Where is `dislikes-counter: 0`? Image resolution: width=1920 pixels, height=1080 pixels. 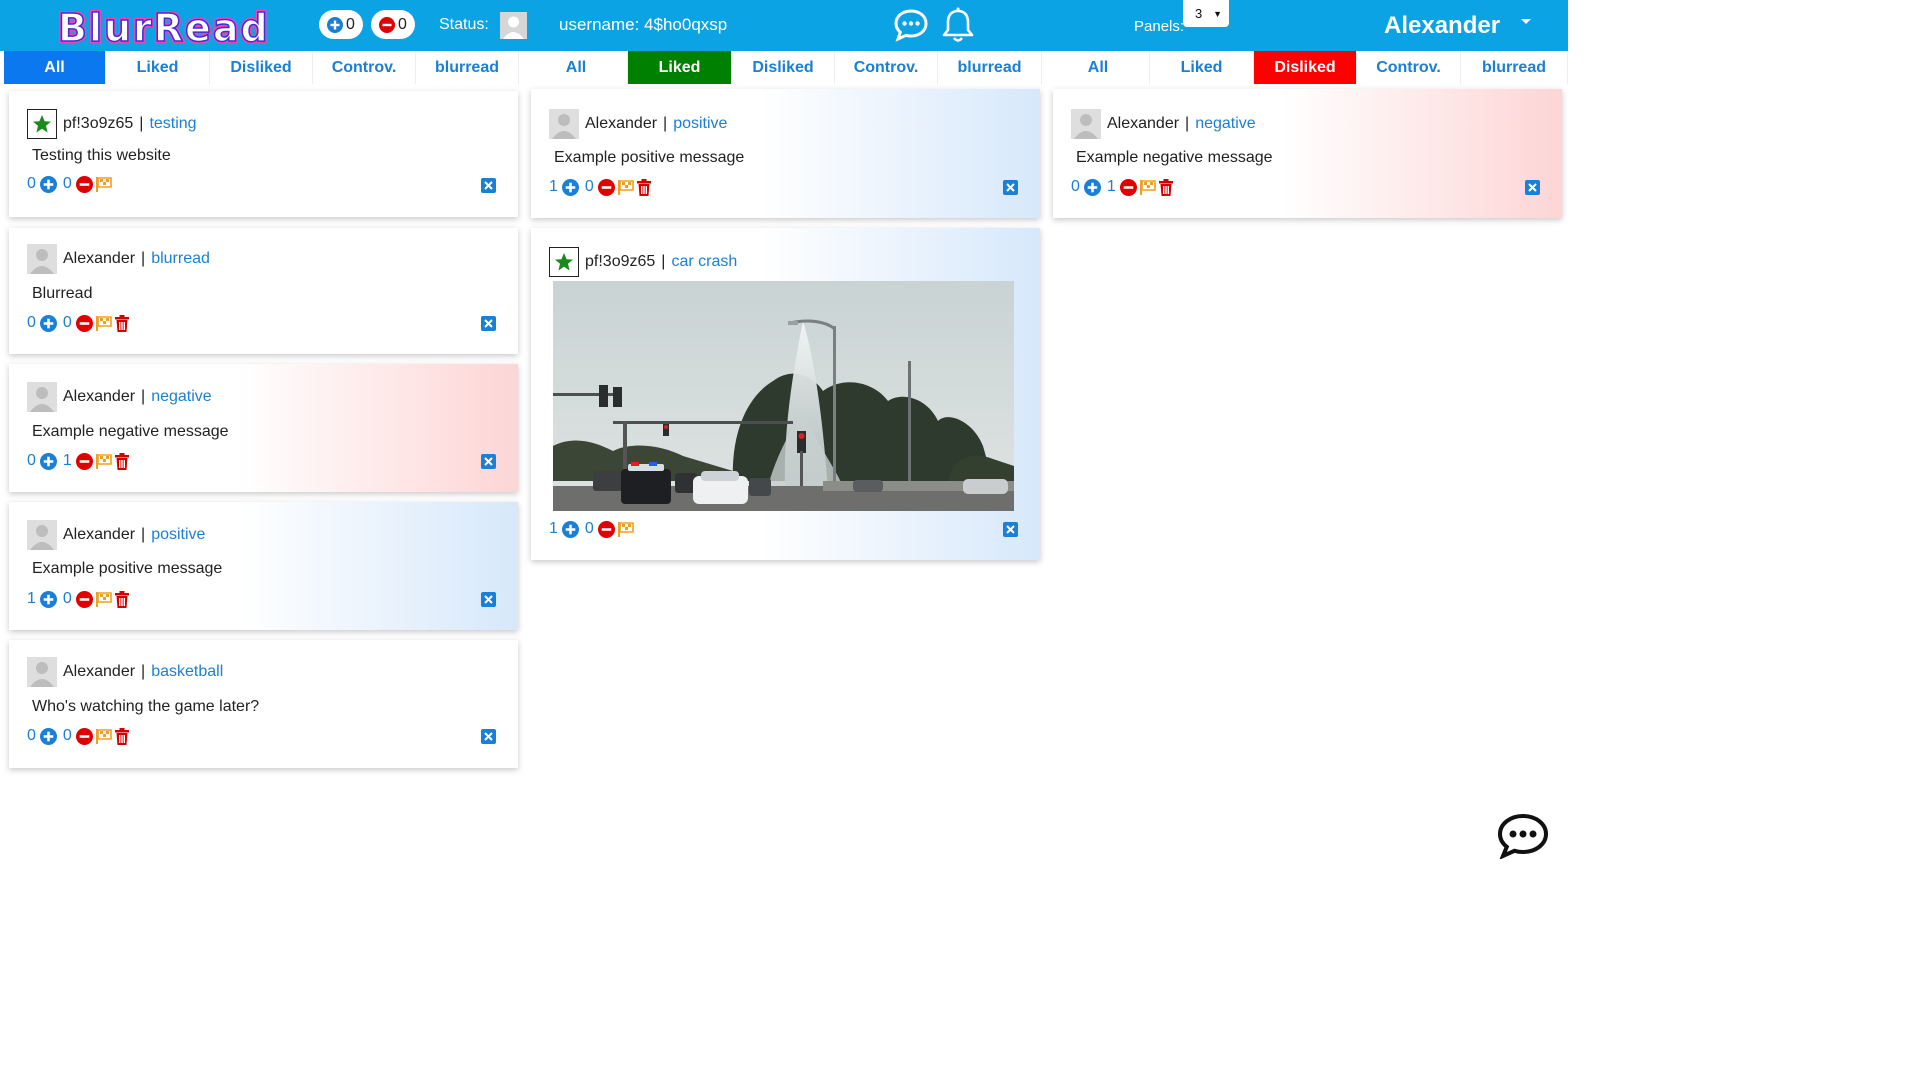
dislikes-counter: 0 is located at coordinates (393, 24).